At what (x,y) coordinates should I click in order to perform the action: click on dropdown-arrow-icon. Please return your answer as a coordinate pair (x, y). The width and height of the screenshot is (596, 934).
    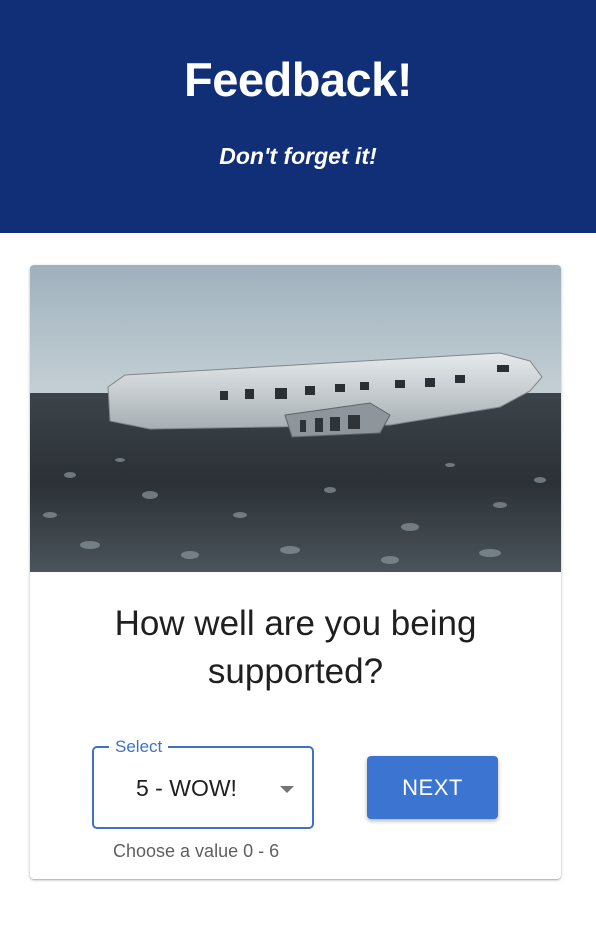
    Looking at the image, I should click on (287, 789).